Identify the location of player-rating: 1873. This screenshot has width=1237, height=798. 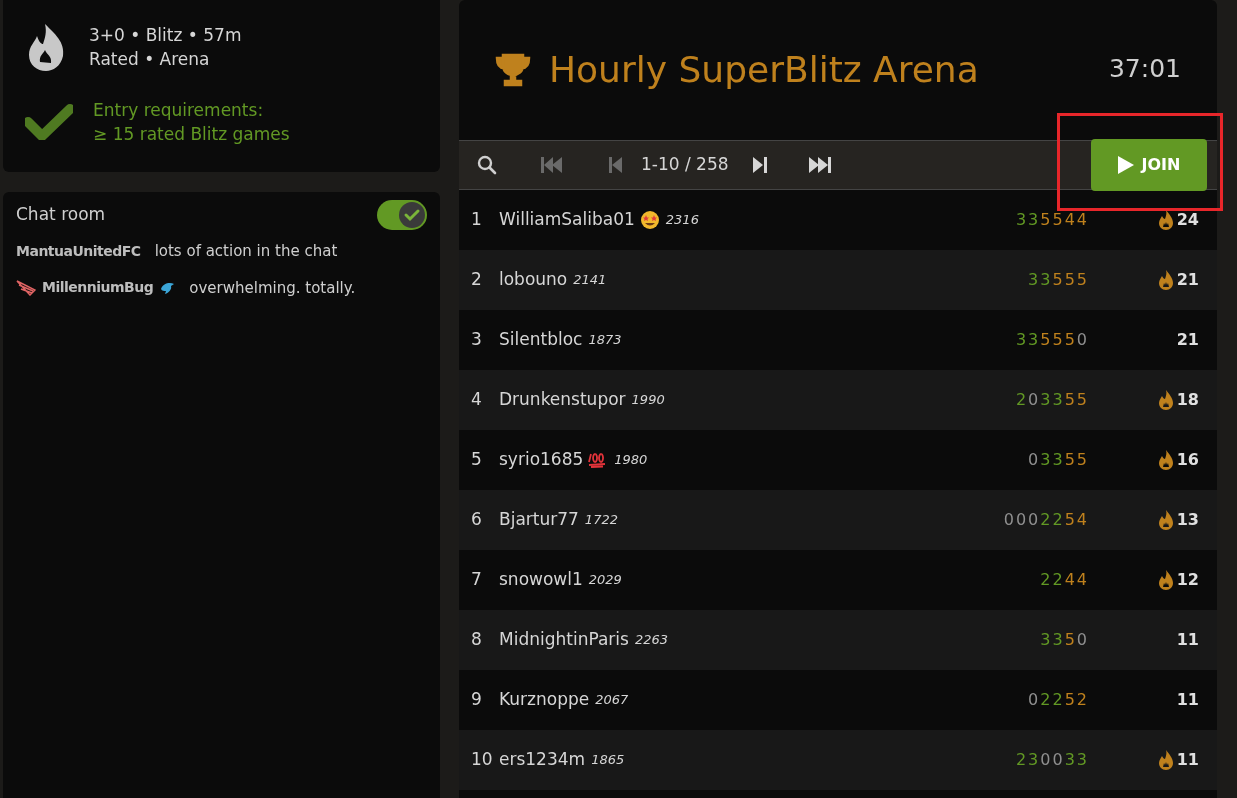
(605, 340).